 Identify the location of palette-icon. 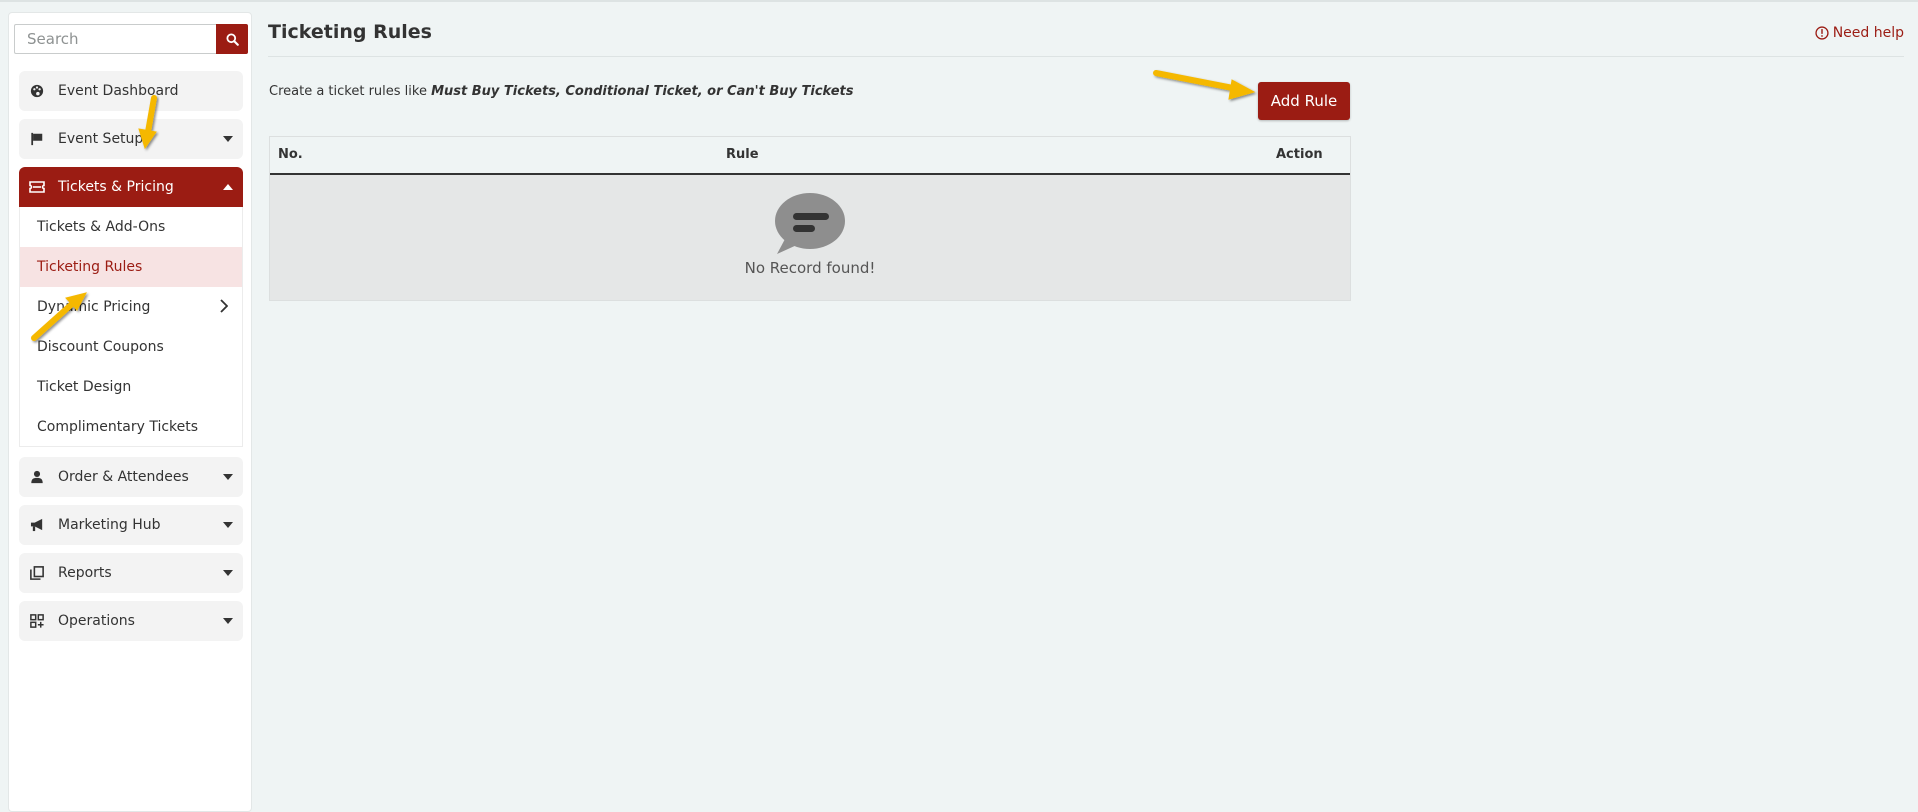
(37, 91).